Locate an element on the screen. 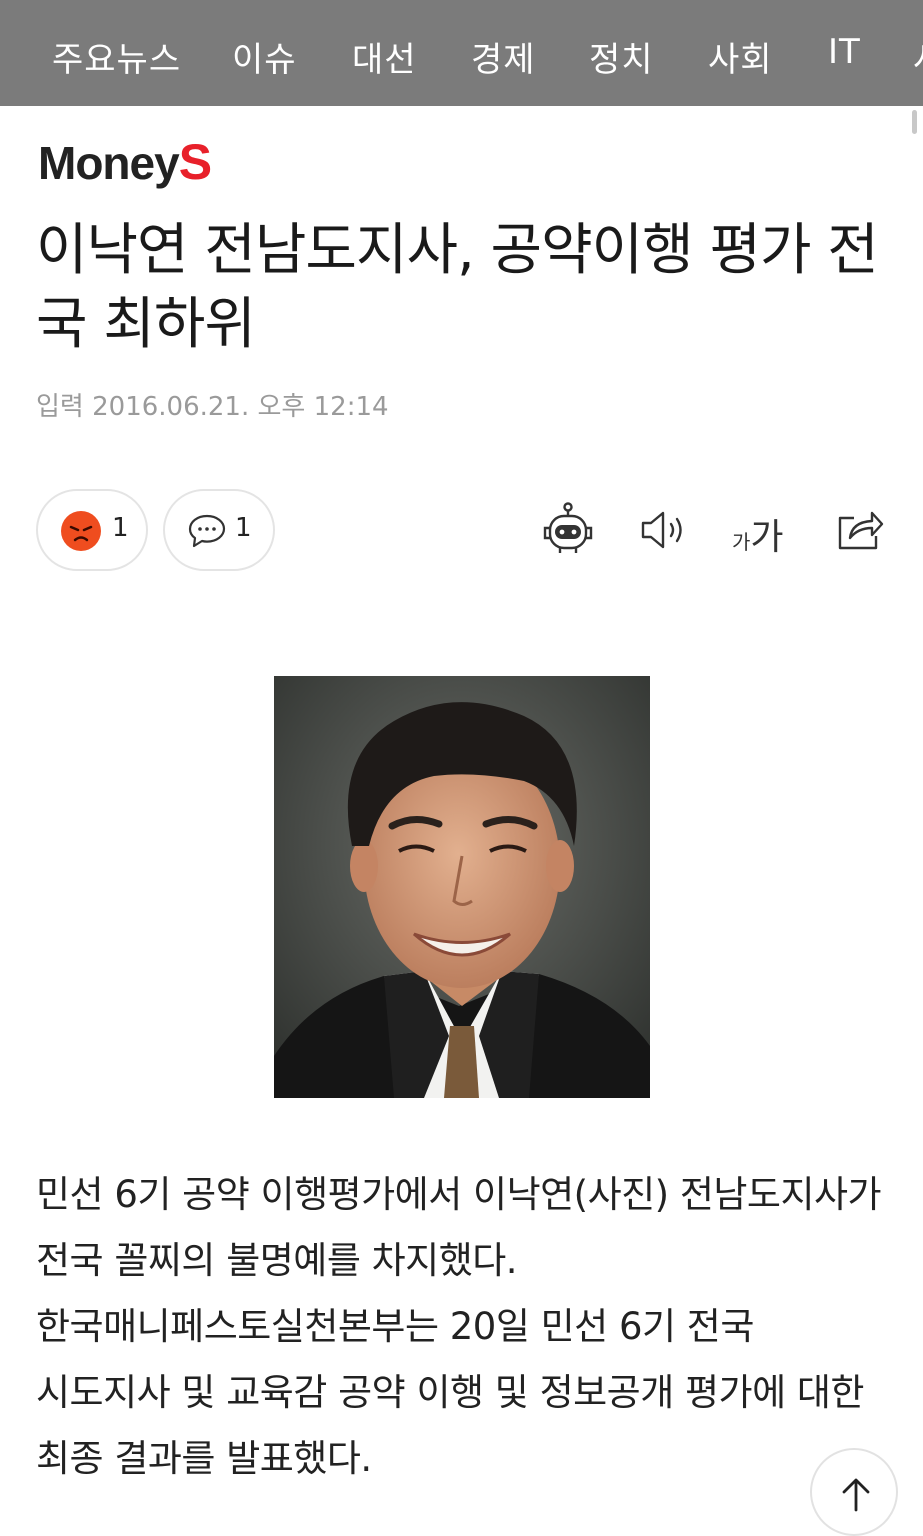 Image resolution: width=923 pixels, height=1536 pixels. reaction-button: 1 is located at coordinates (92, 530).